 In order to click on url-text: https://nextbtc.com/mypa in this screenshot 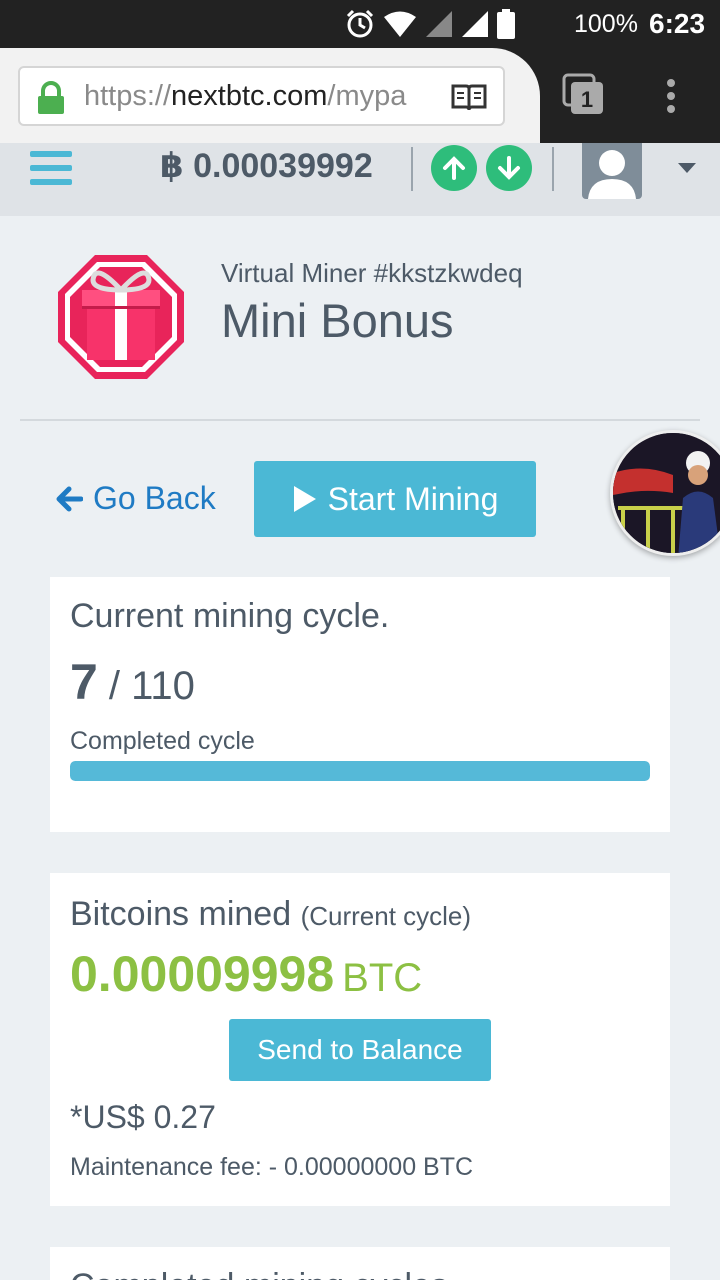, I will do `click(264, 96)`.